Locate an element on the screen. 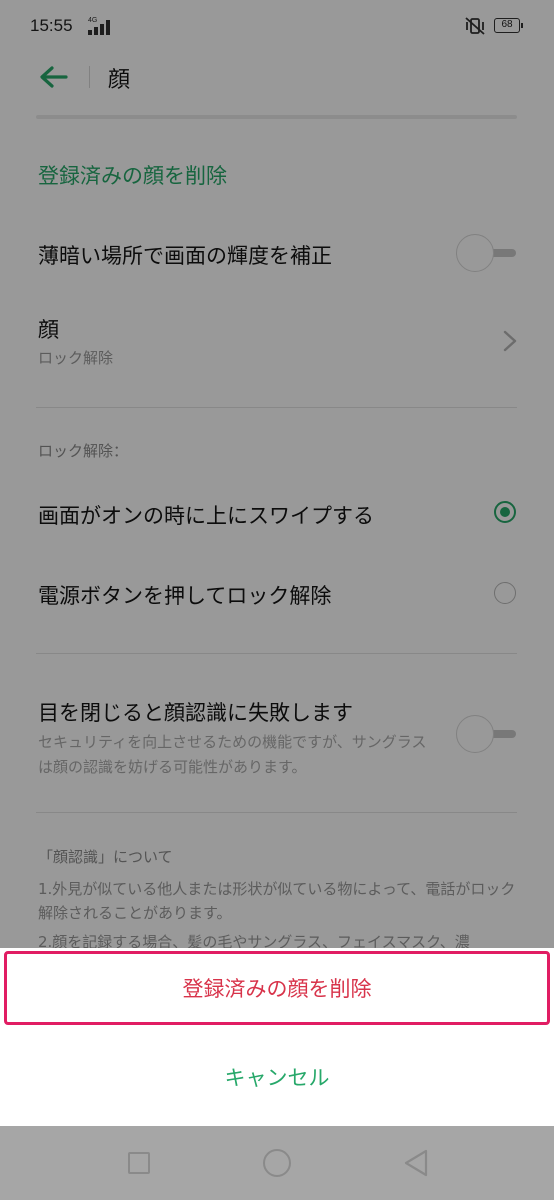  cancel-button: キャンセル is located at coordinates (277, 1077).